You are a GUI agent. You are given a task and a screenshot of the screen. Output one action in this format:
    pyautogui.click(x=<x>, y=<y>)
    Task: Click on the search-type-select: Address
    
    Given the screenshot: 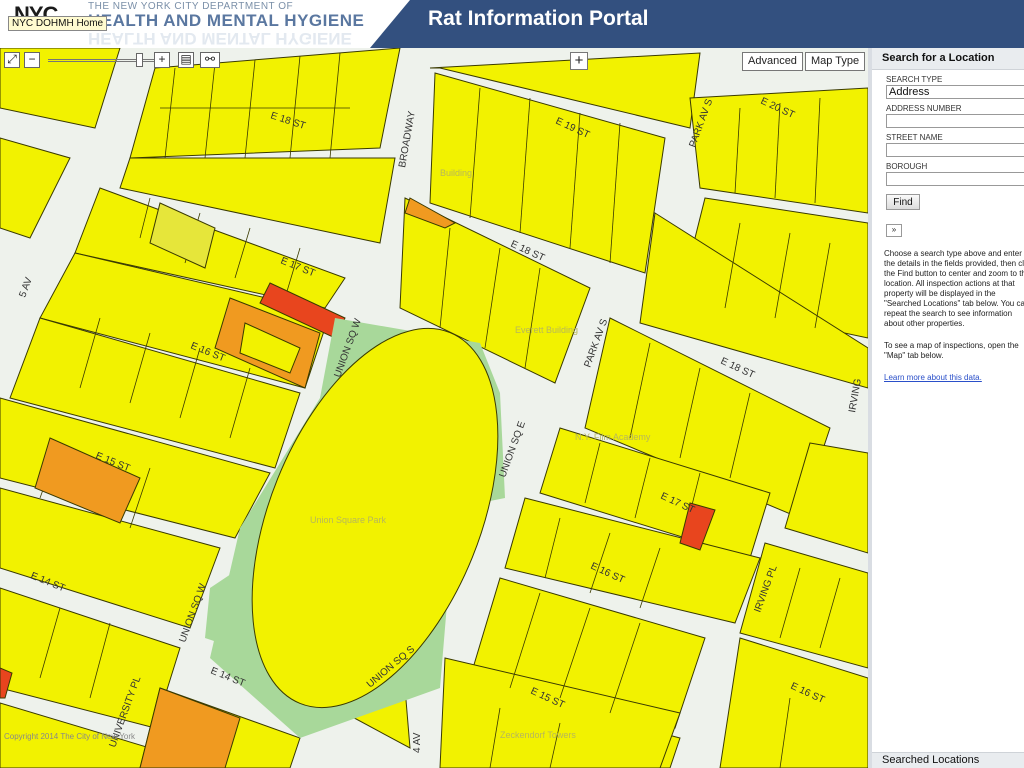 What is the action you would take?
    pyautogui.click(x=955, y=92)
    